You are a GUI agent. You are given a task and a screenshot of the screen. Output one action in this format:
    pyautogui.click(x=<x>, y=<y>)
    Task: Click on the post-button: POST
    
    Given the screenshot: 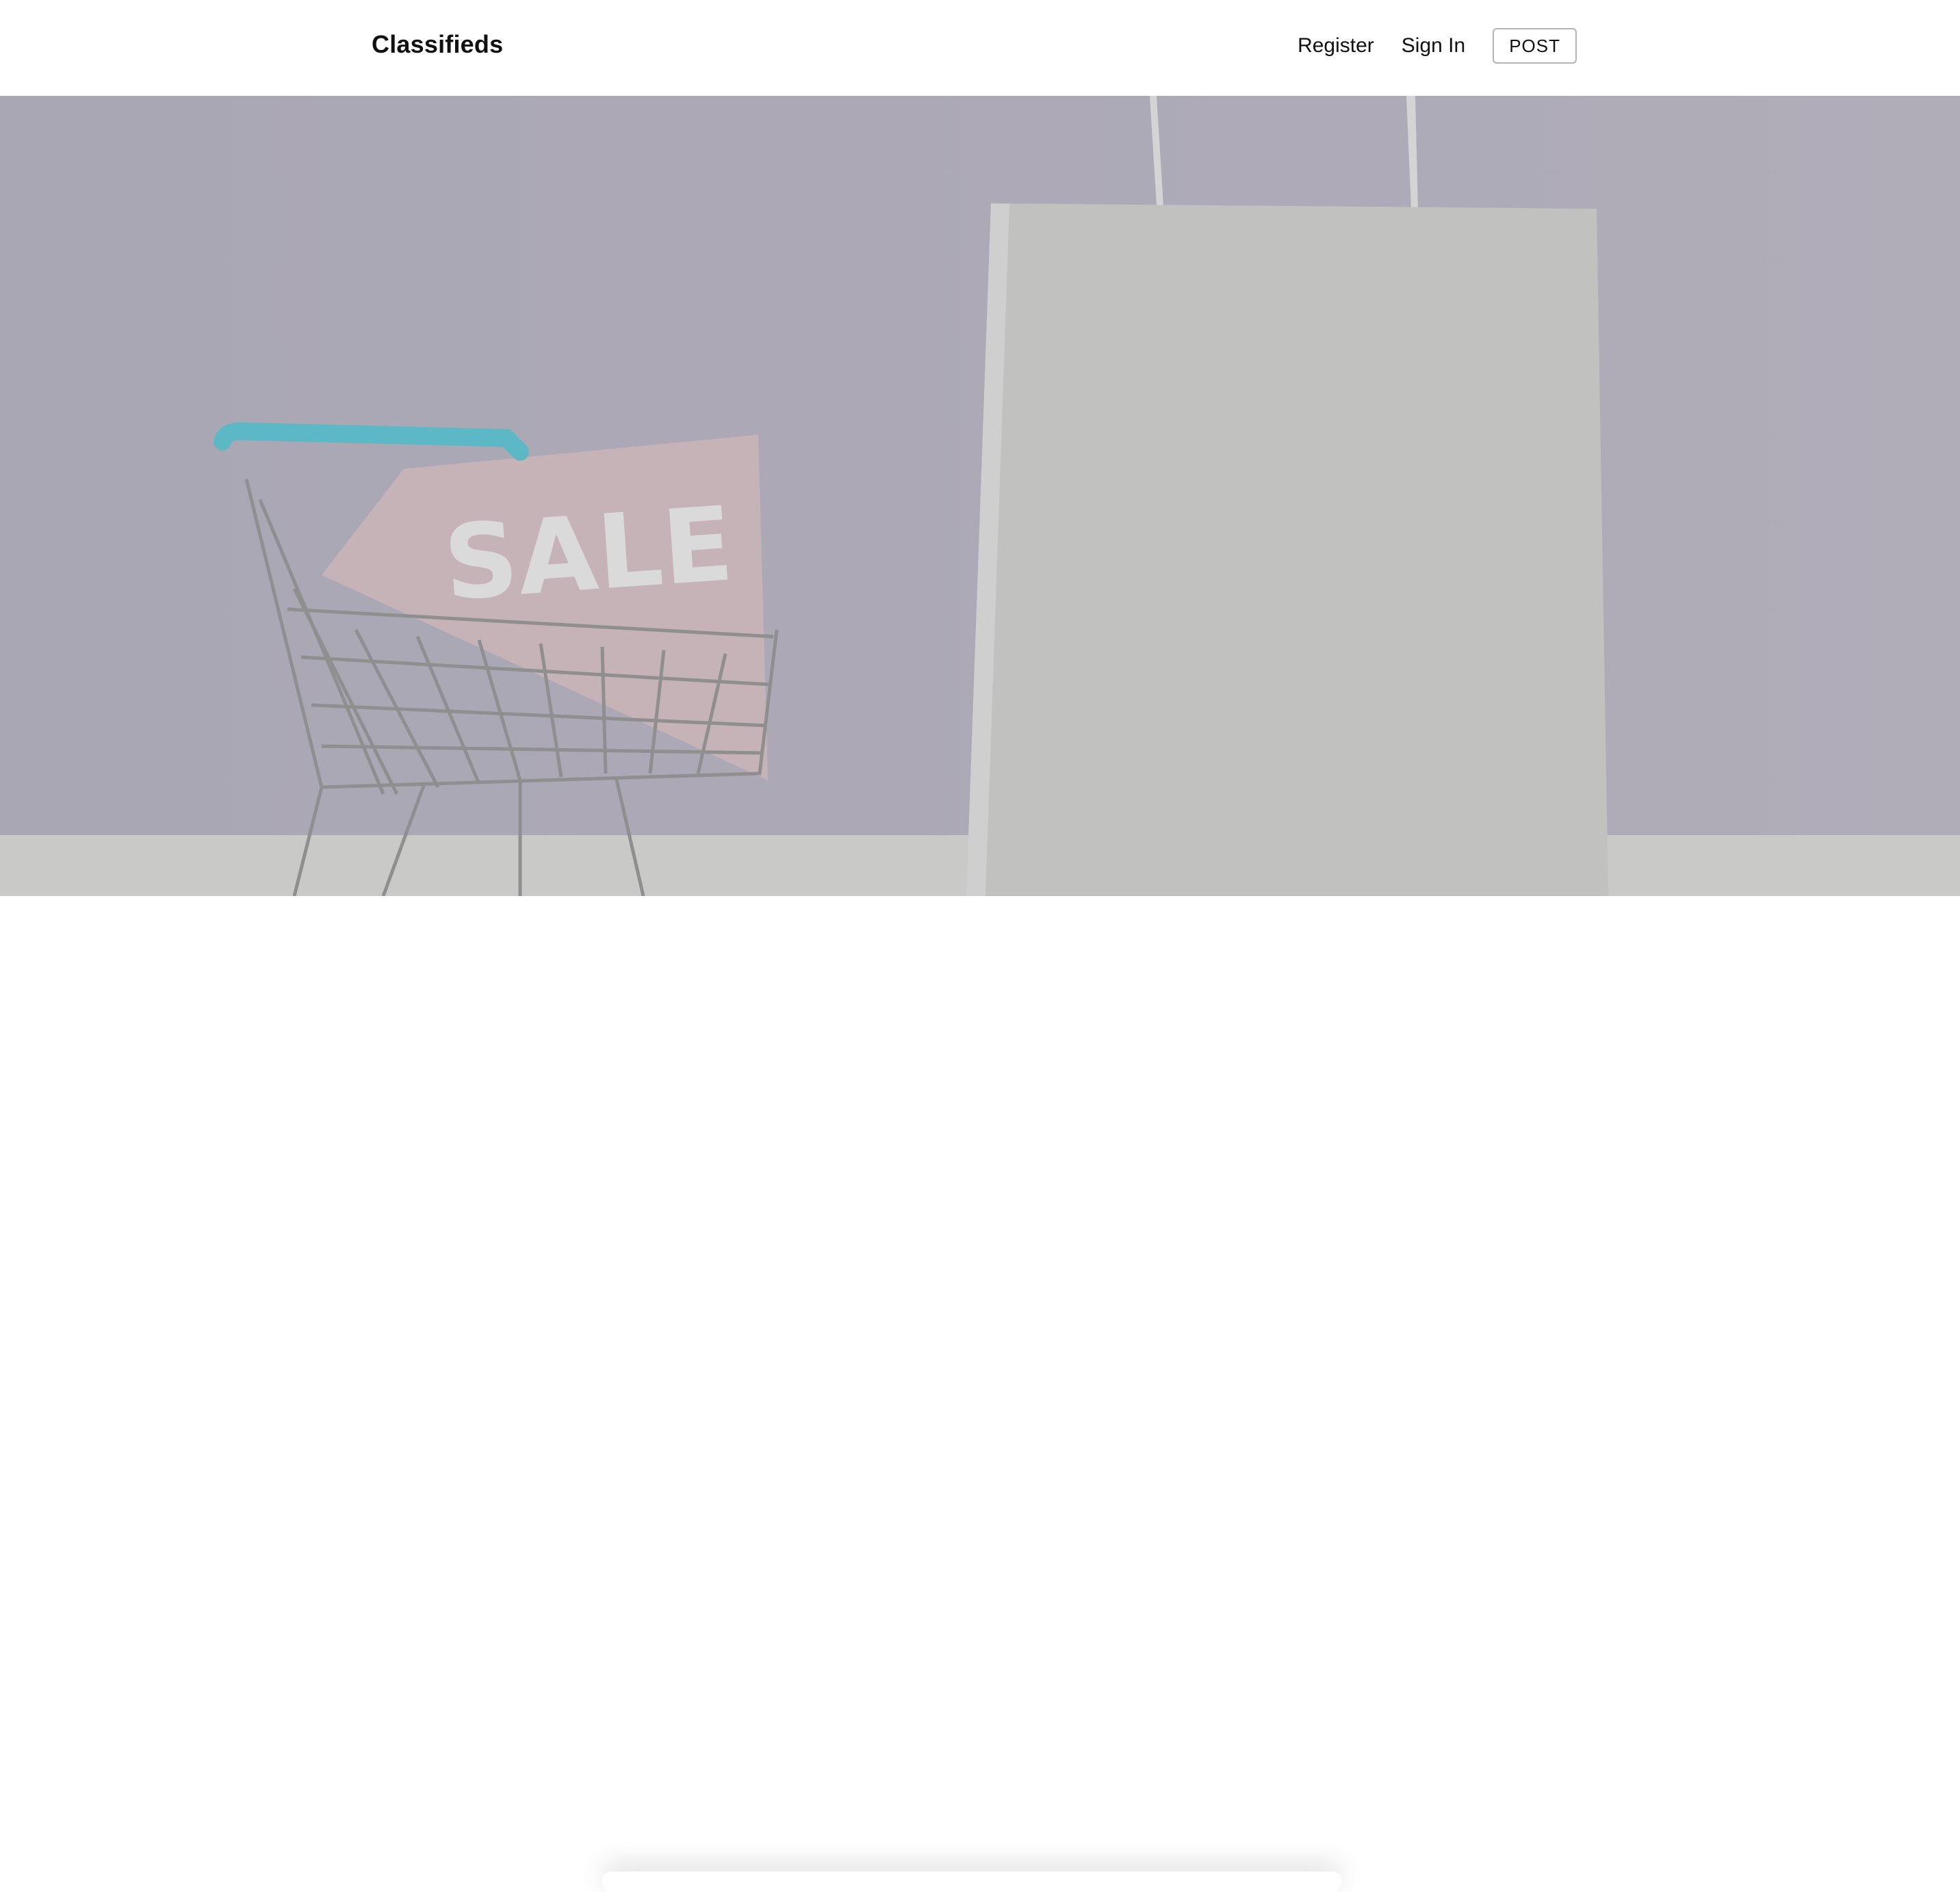 What is the action you would take?
    pyautogui.click(x=1535, y=46)
    